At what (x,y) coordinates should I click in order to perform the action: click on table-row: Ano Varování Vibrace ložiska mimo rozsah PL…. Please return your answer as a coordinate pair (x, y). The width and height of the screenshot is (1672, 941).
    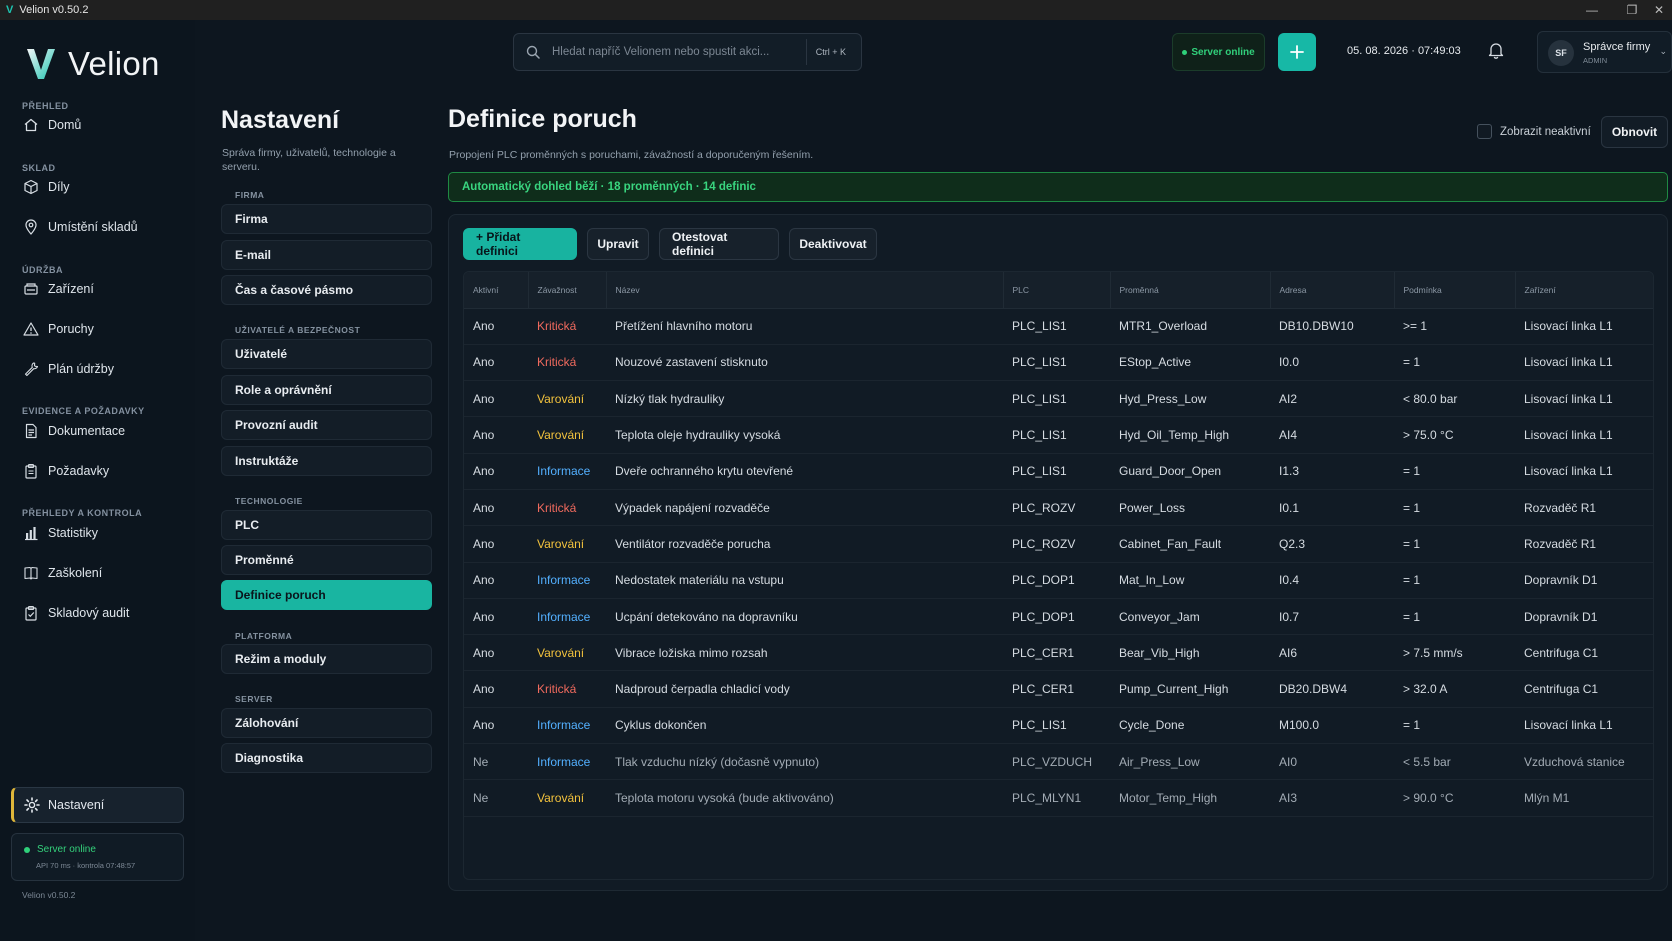
    Looking at the image, I should click on (1058, 653).